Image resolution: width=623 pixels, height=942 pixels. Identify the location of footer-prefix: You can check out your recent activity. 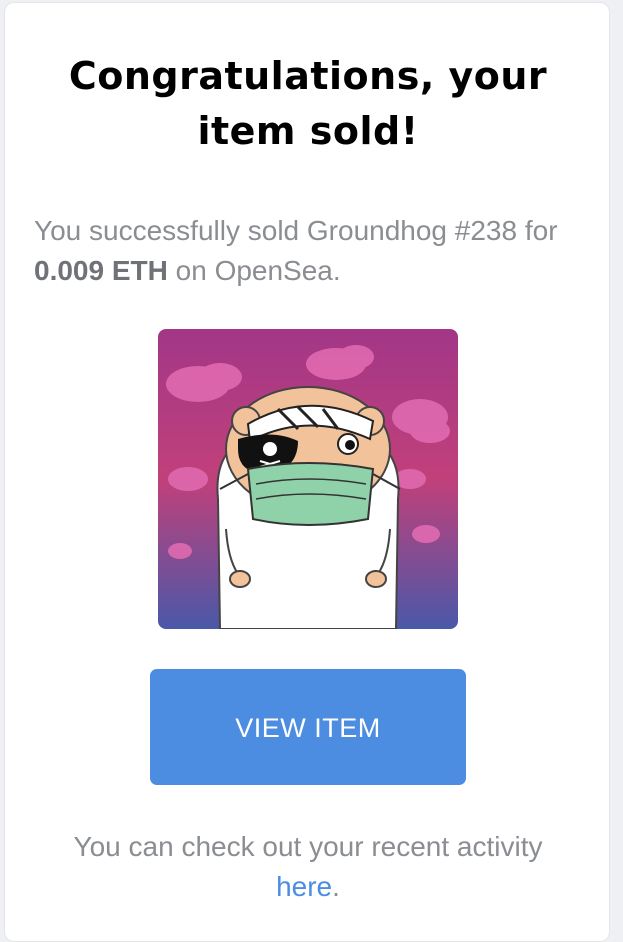
(308, 846).